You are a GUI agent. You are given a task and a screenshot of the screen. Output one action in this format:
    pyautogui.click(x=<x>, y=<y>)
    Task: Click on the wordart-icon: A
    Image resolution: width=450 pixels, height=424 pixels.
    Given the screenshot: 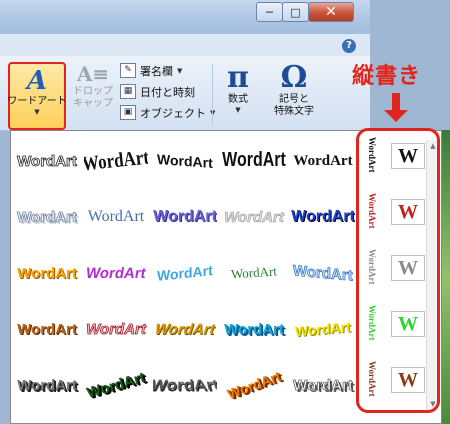 What is the action you would take?
    pyautogui.click(x=37, y=81)
    